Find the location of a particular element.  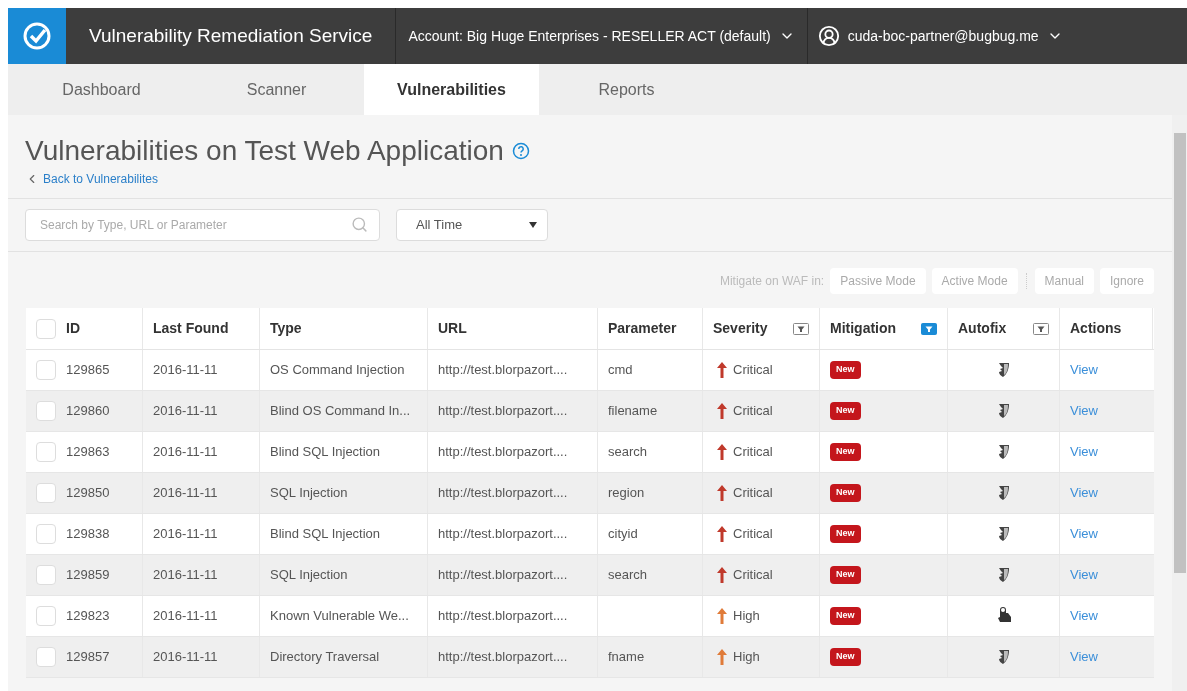

table-cell-text: 129860 is located at coordinates (88, 411).